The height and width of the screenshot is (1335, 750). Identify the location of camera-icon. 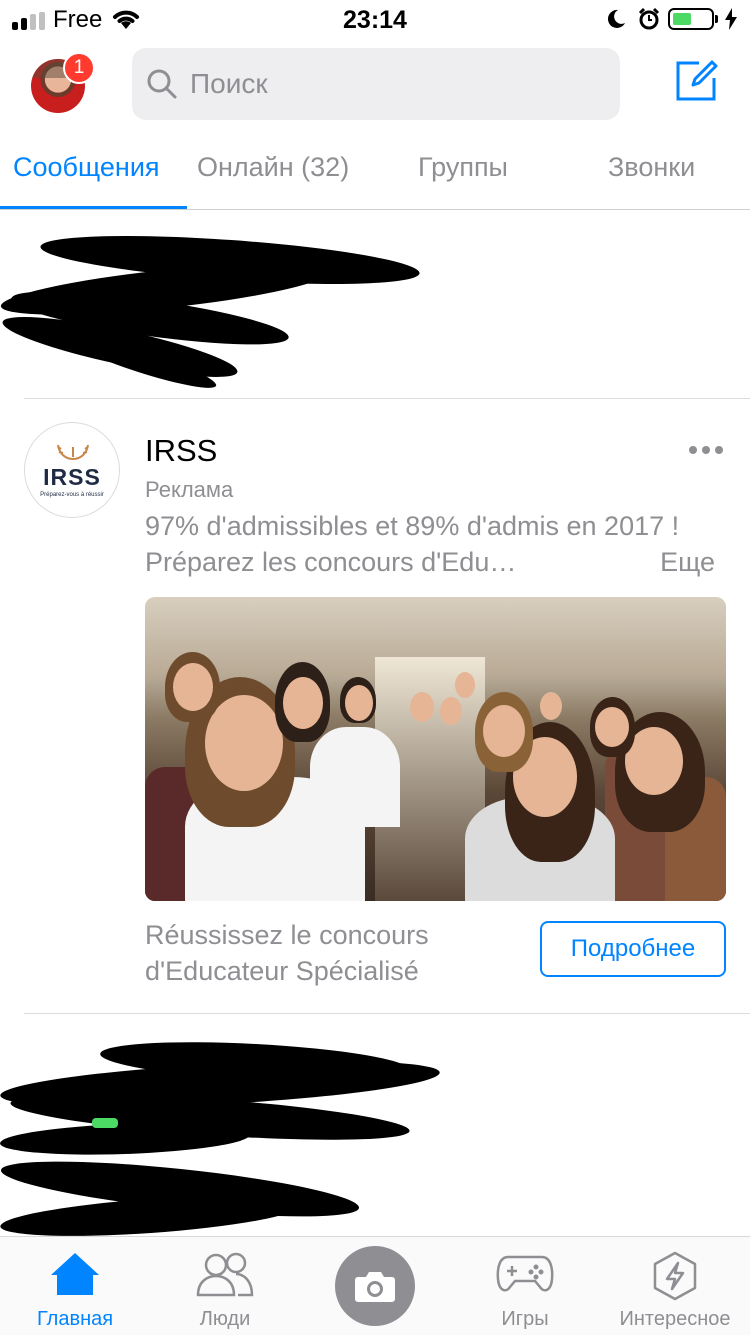
(375, 1287).